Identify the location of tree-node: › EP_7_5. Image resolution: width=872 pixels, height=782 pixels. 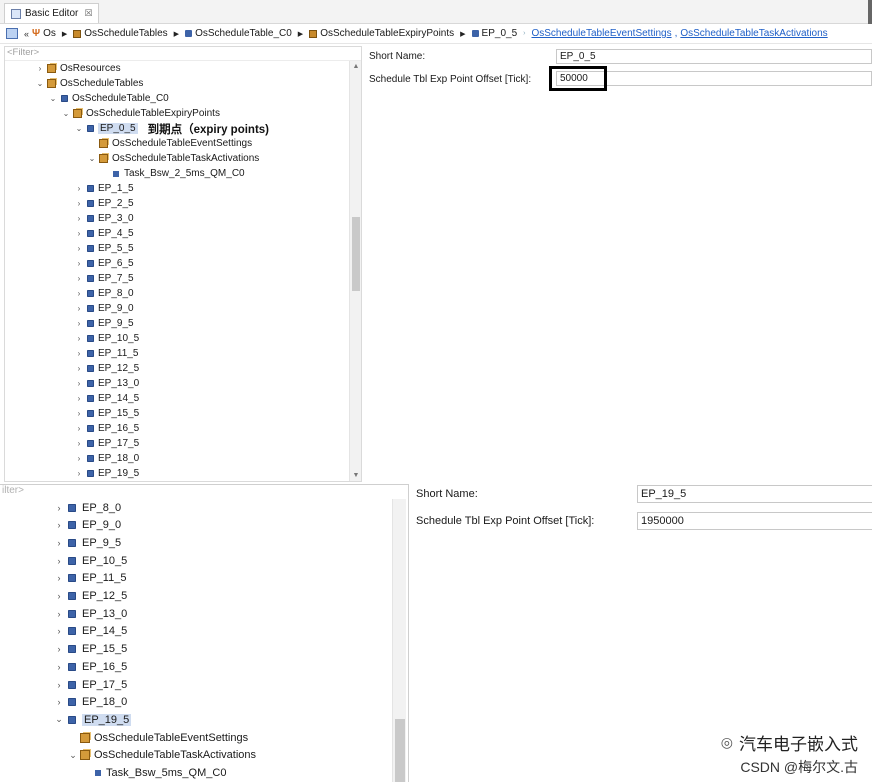
(104, 278).